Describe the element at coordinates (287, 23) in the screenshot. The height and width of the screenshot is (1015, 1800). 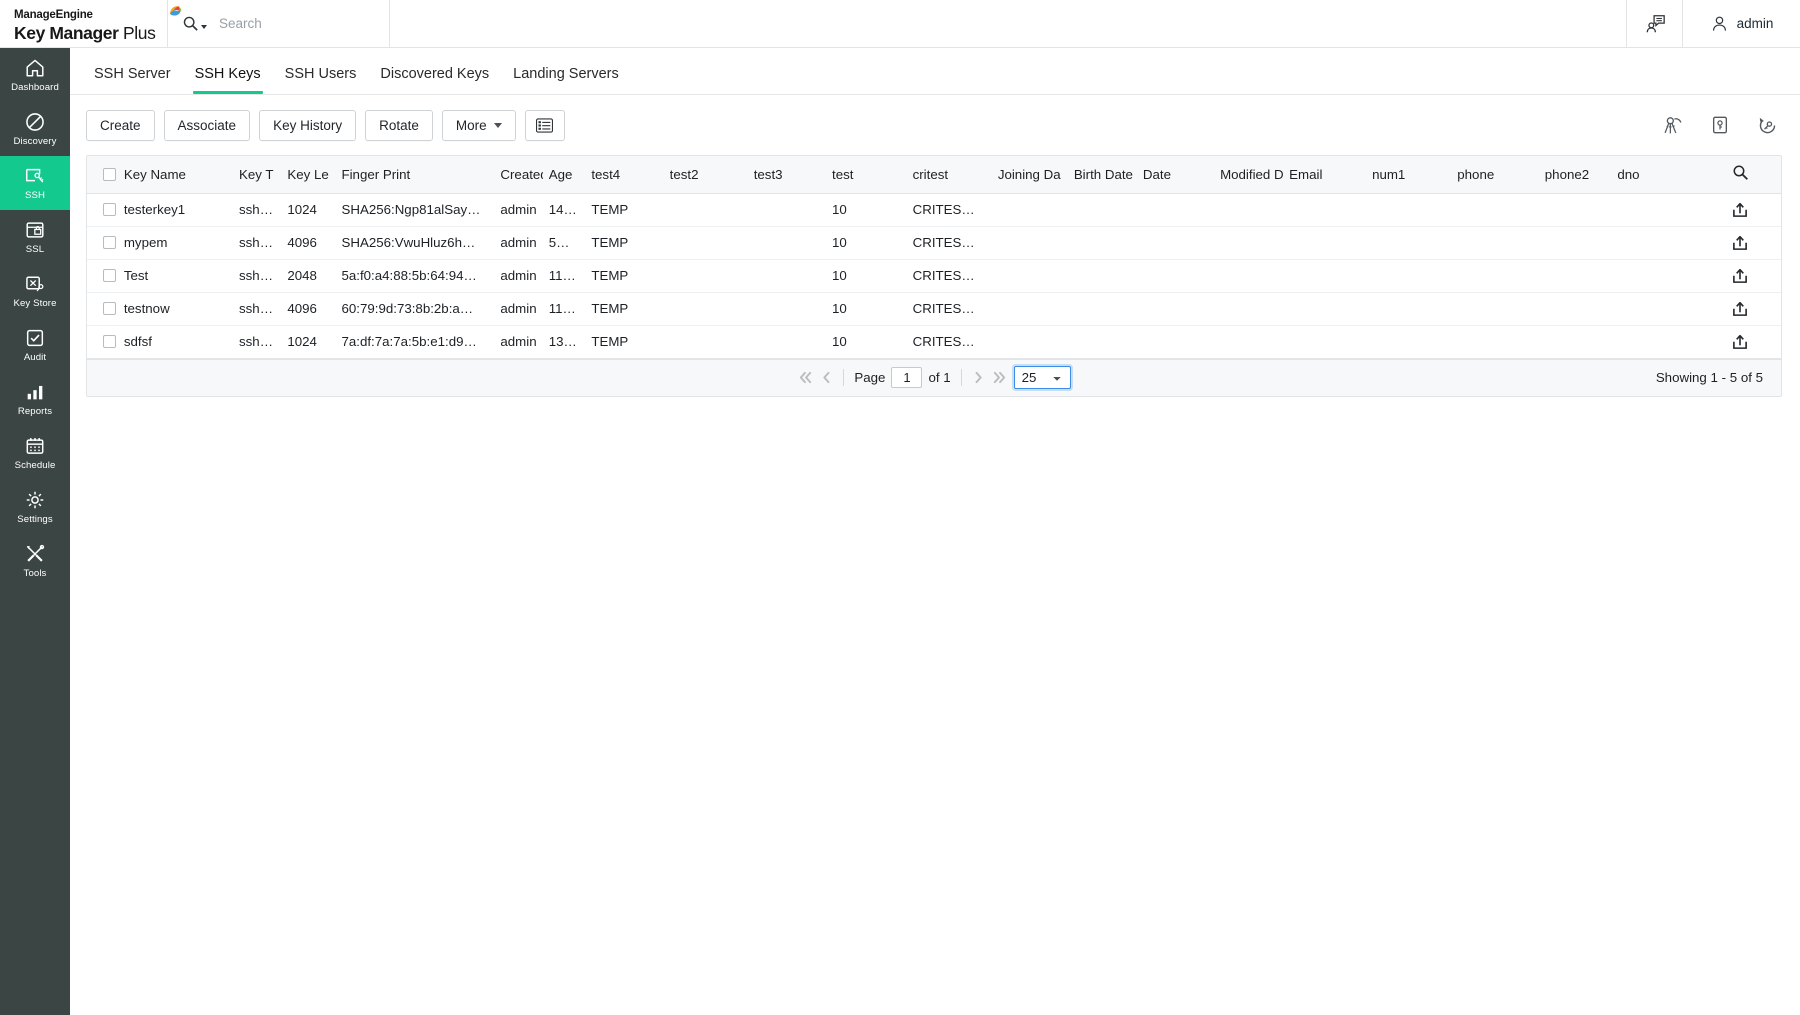
I see `search-input` at that location.